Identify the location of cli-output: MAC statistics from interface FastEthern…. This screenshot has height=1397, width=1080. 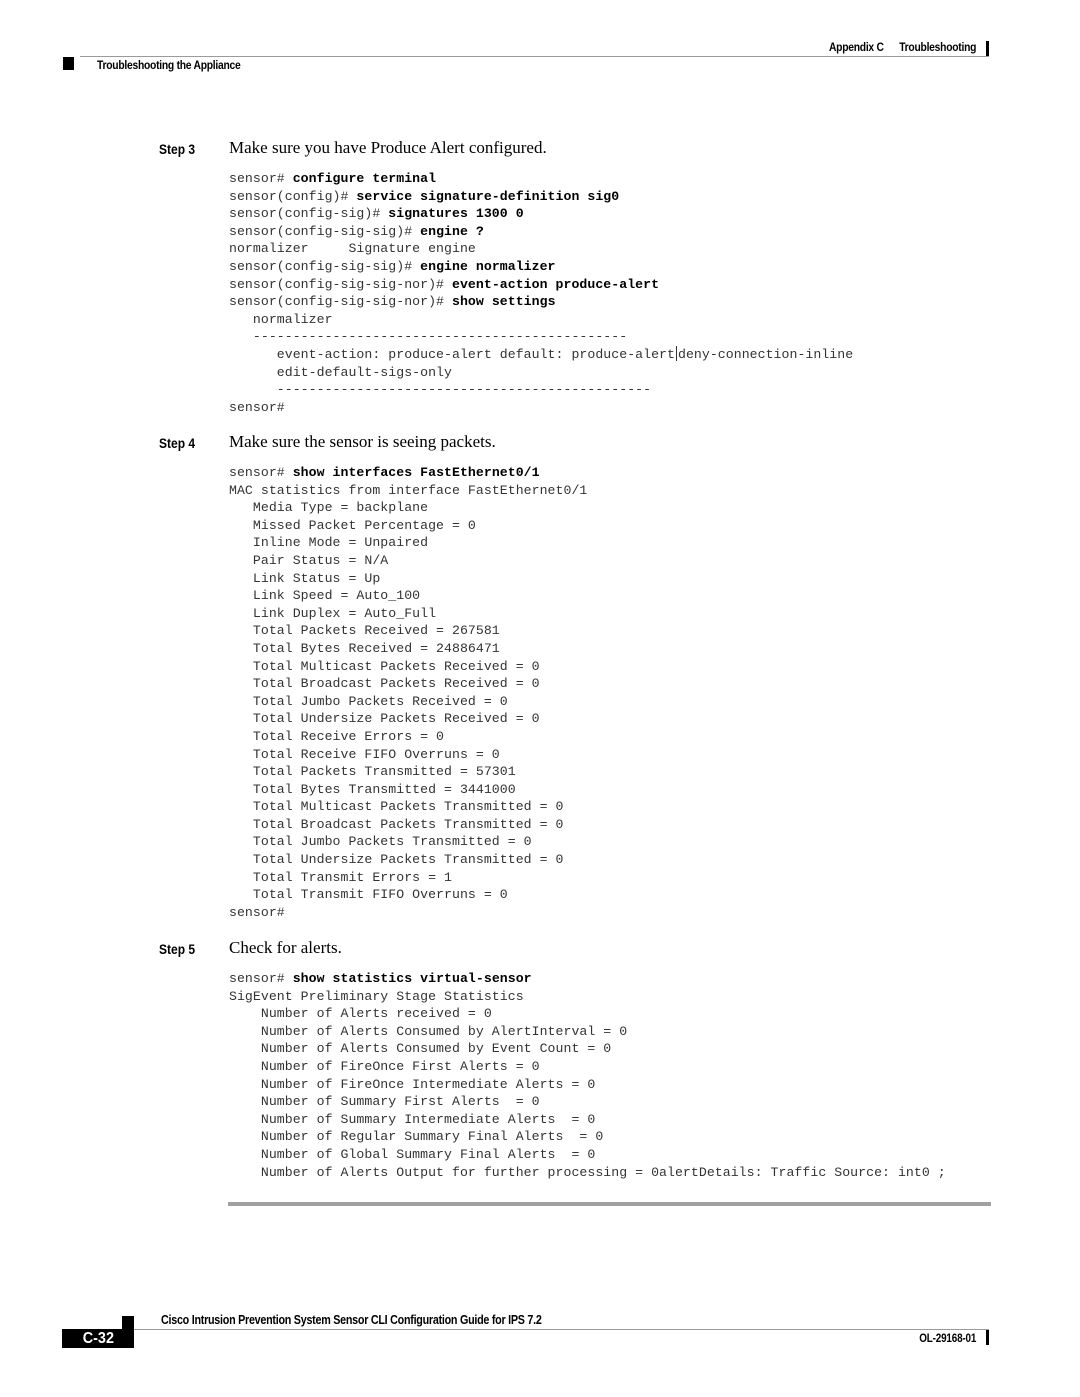
(408, 490).